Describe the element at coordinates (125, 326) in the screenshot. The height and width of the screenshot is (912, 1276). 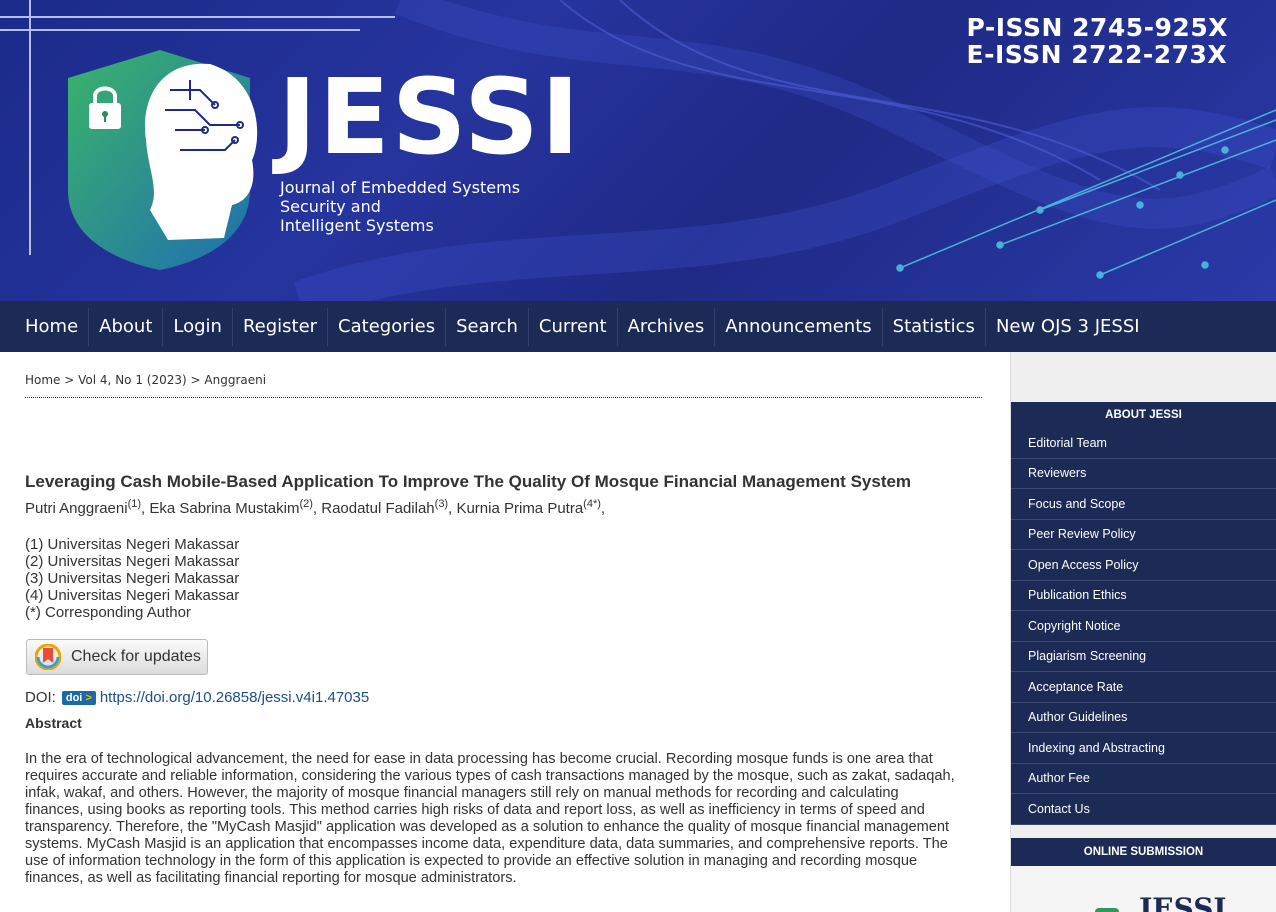
I see `nav-about: About` at that location.